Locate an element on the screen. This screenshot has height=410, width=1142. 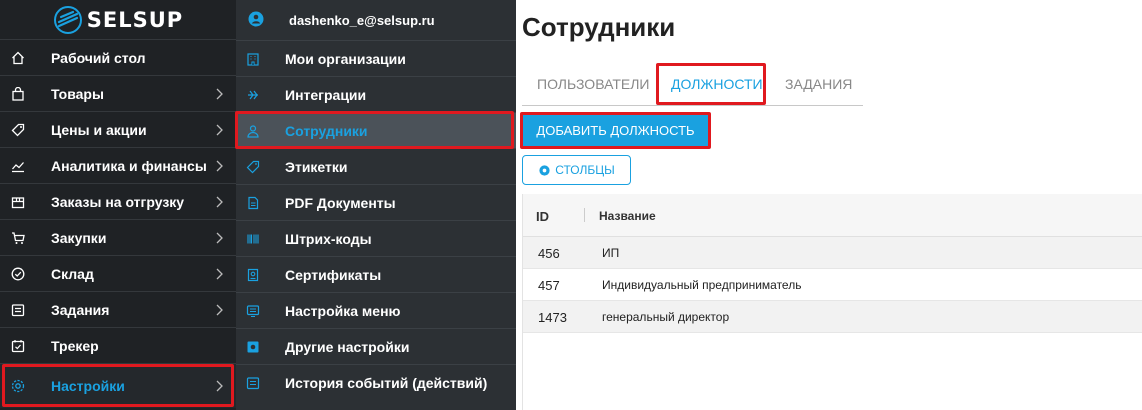
submenu-item-employees: Сотрудники is located at coordinates (376, 130).